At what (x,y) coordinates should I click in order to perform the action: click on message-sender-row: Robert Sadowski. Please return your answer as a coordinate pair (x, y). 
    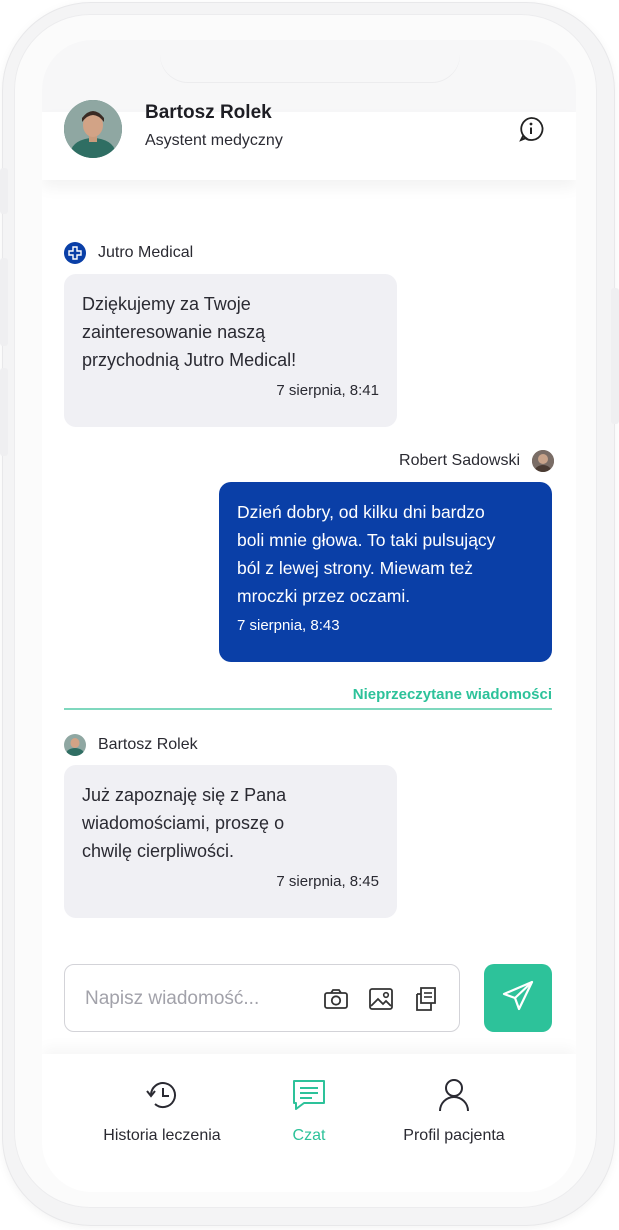
    Looking at the image, I should click on (476, 461).